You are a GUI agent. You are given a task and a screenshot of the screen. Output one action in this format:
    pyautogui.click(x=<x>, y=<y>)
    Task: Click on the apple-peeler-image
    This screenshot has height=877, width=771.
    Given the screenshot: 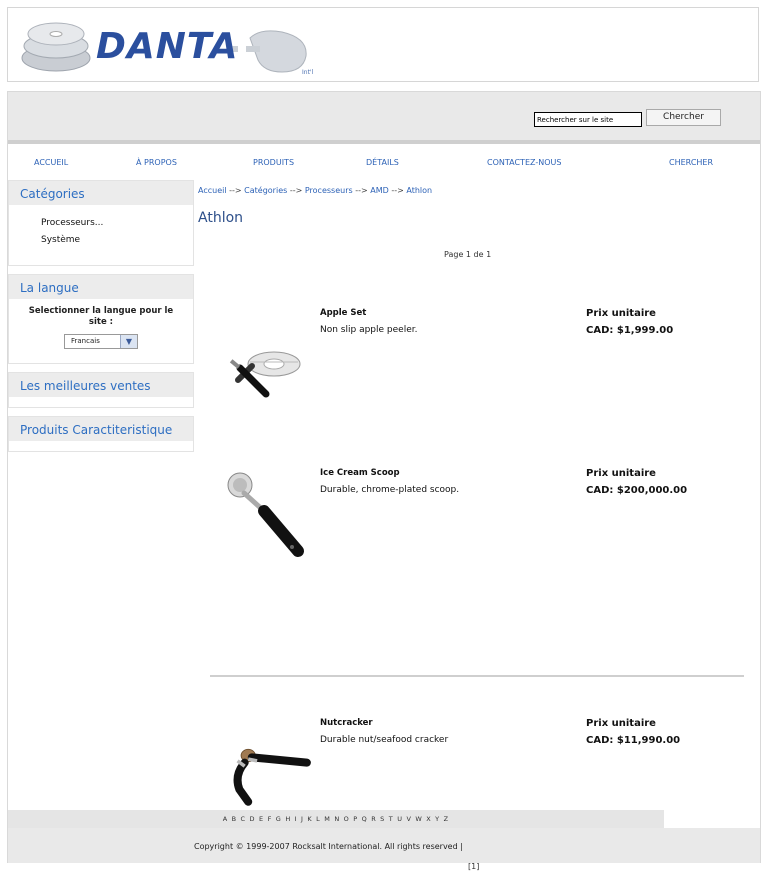 What is the action you would take?
    pyautogui.click(x=266, y=366)
    